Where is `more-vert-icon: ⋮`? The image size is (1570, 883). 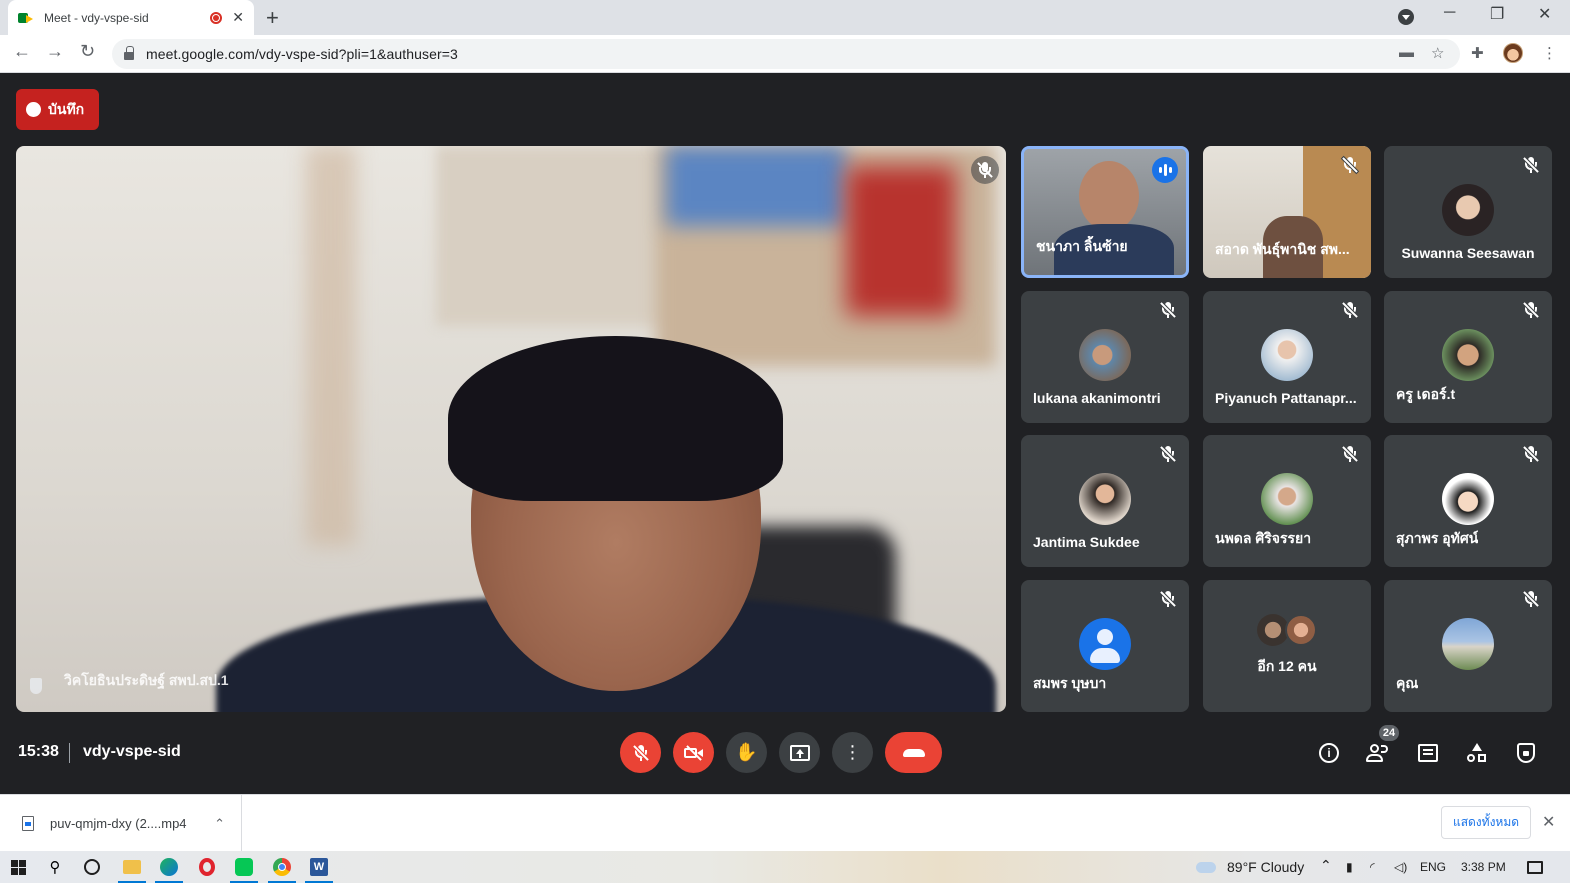 more-vert-icon: ⋮ is located at coordinates (852, 752).